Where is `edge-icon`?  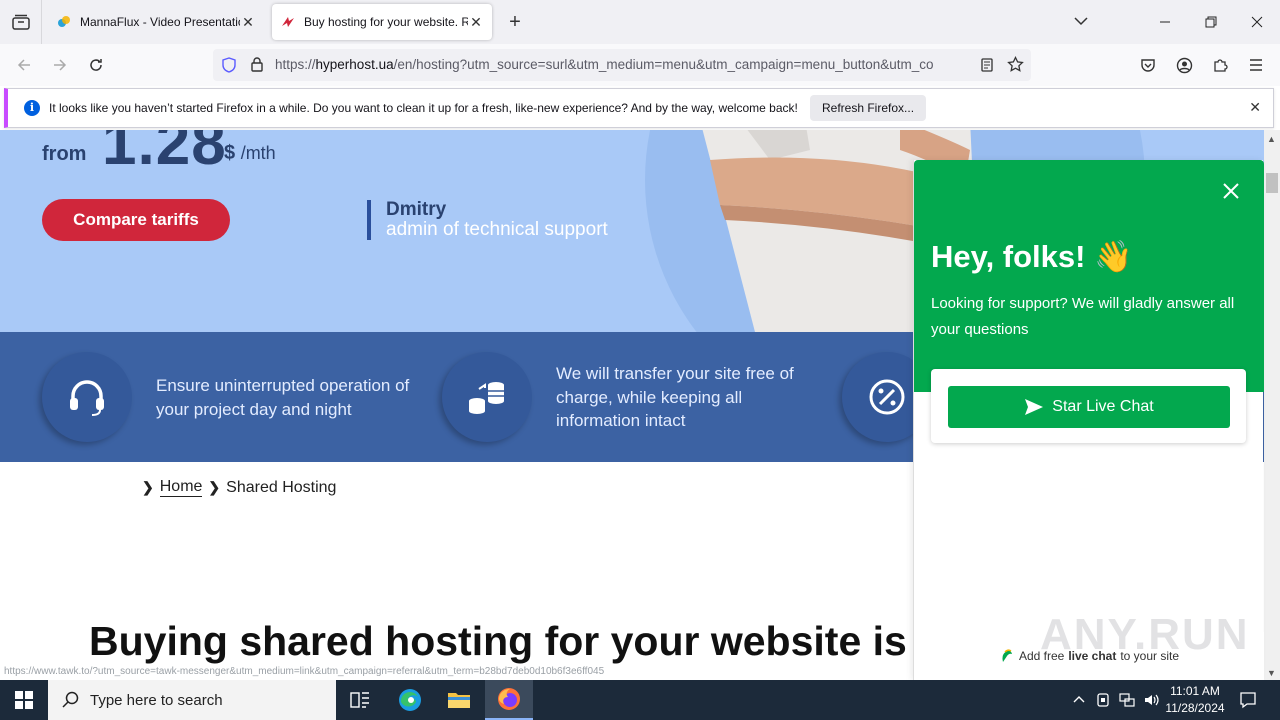 edge-icon is located at coordinates (410, 700).